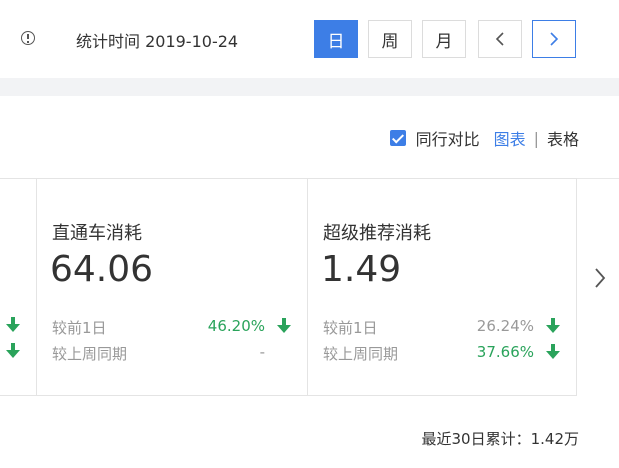 The image size is (619, 468). Describe the element at coordinates (236, 326) in the screenshot. I see `compare-day-value: 46.20%` at that location.